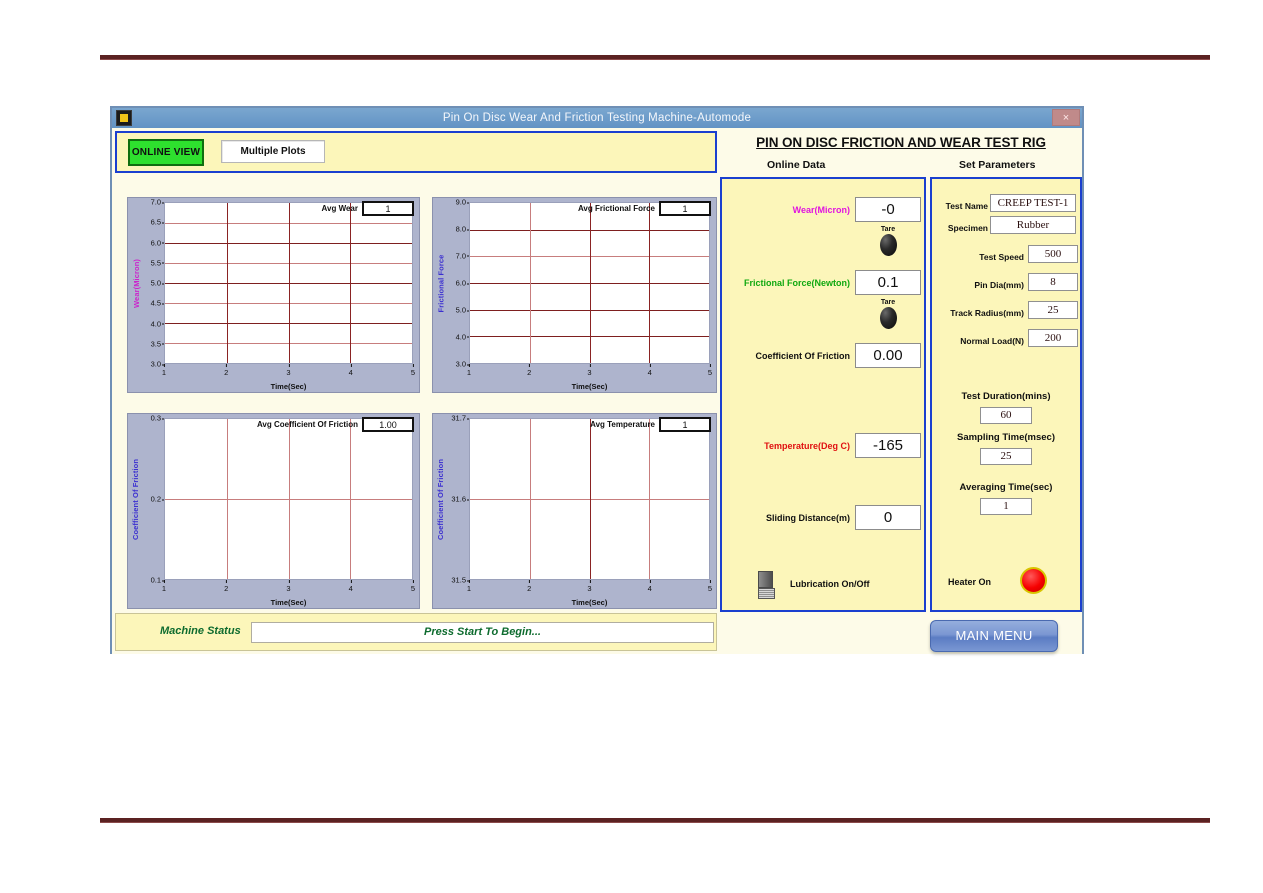  I want to click on test-name-label: Test Name, so click(966, 206).